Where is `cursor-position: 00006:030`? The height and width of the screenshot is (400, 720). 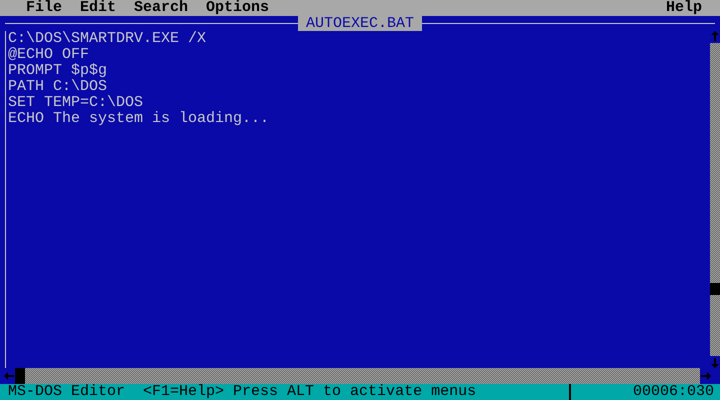 cursor-position: 00006:030 is located at coordinates (673, 392).